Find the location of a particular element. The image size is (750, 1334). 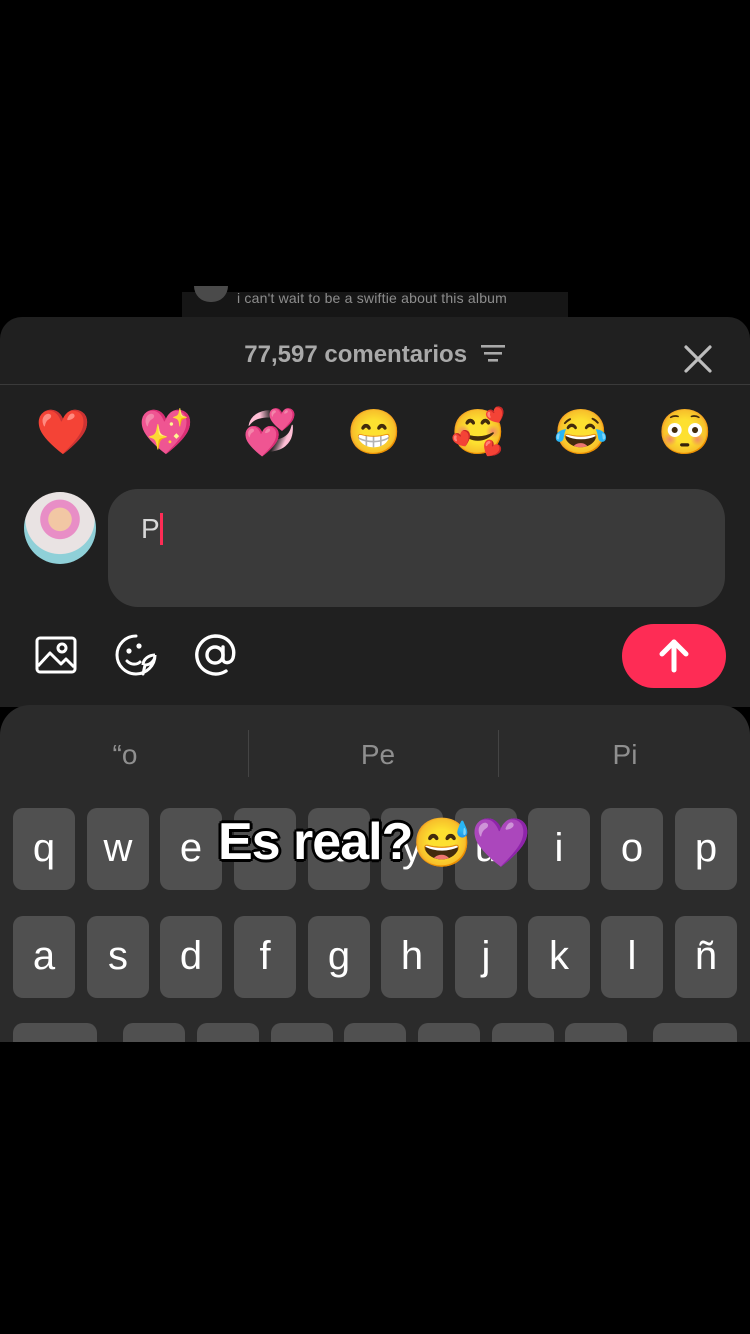

text-caret is located at coordinates (161, 529).